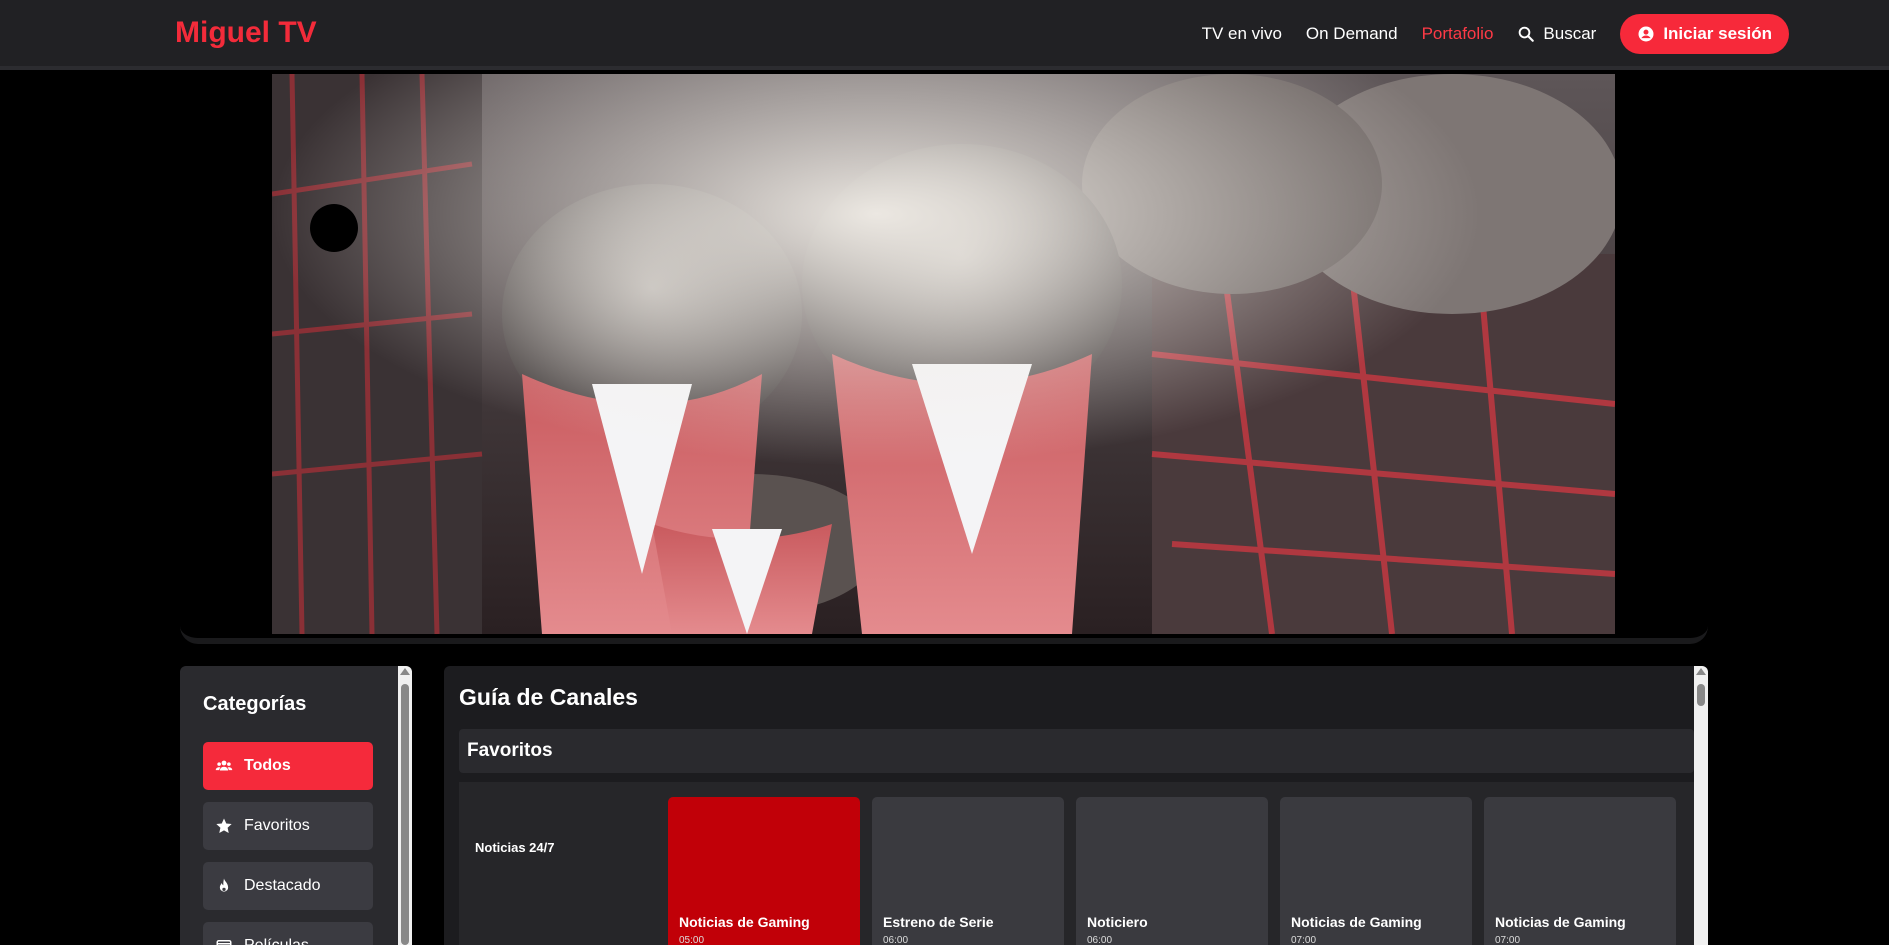 The image size is (1889, 945). I want to click on login-label: Iniciar sesión, so click(1717, 33).